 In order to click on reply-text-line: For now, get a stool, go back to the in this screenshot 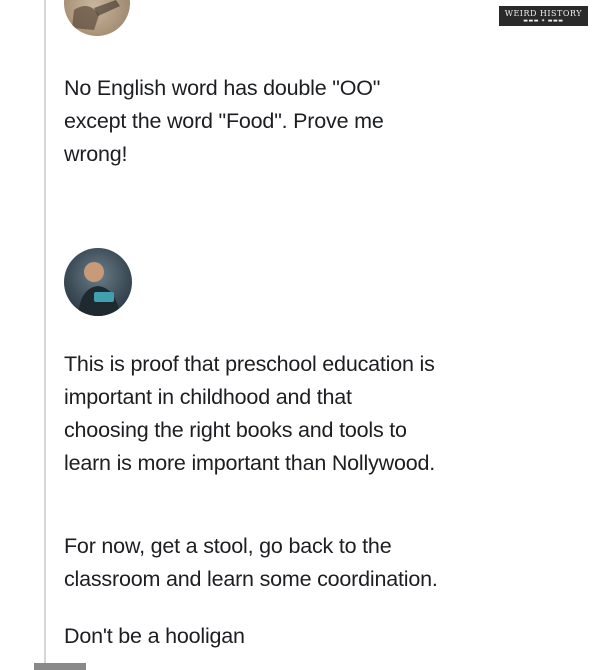, I will do `click(228, 546)`.